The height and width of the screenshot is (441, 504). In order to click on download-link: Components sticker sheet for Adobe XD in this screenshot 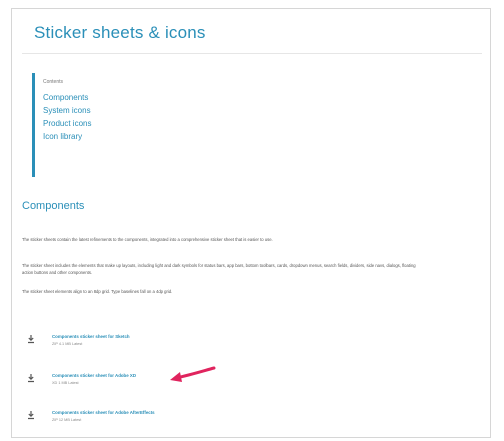, I will do `click(94, 375)`.